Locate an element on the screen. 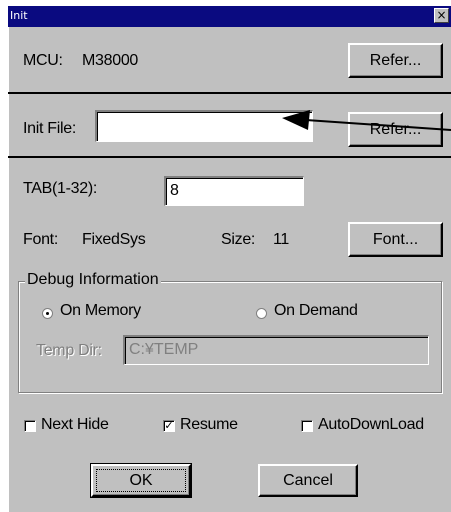 Image resolution: width=451 pixels, height=512 pixels. resume-checkbox: ✓ is located at coordinates (169, 426).